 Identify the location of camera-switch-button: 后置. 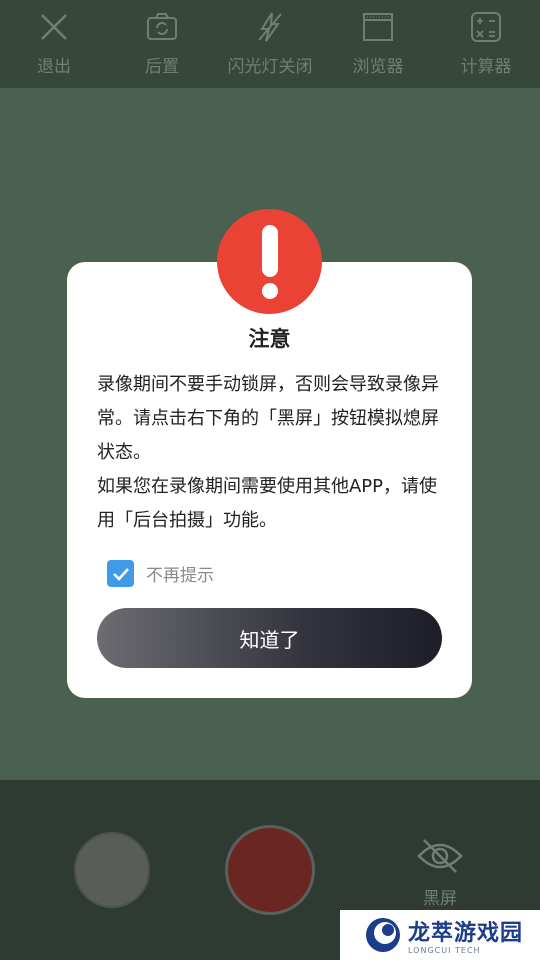
(162, 44).